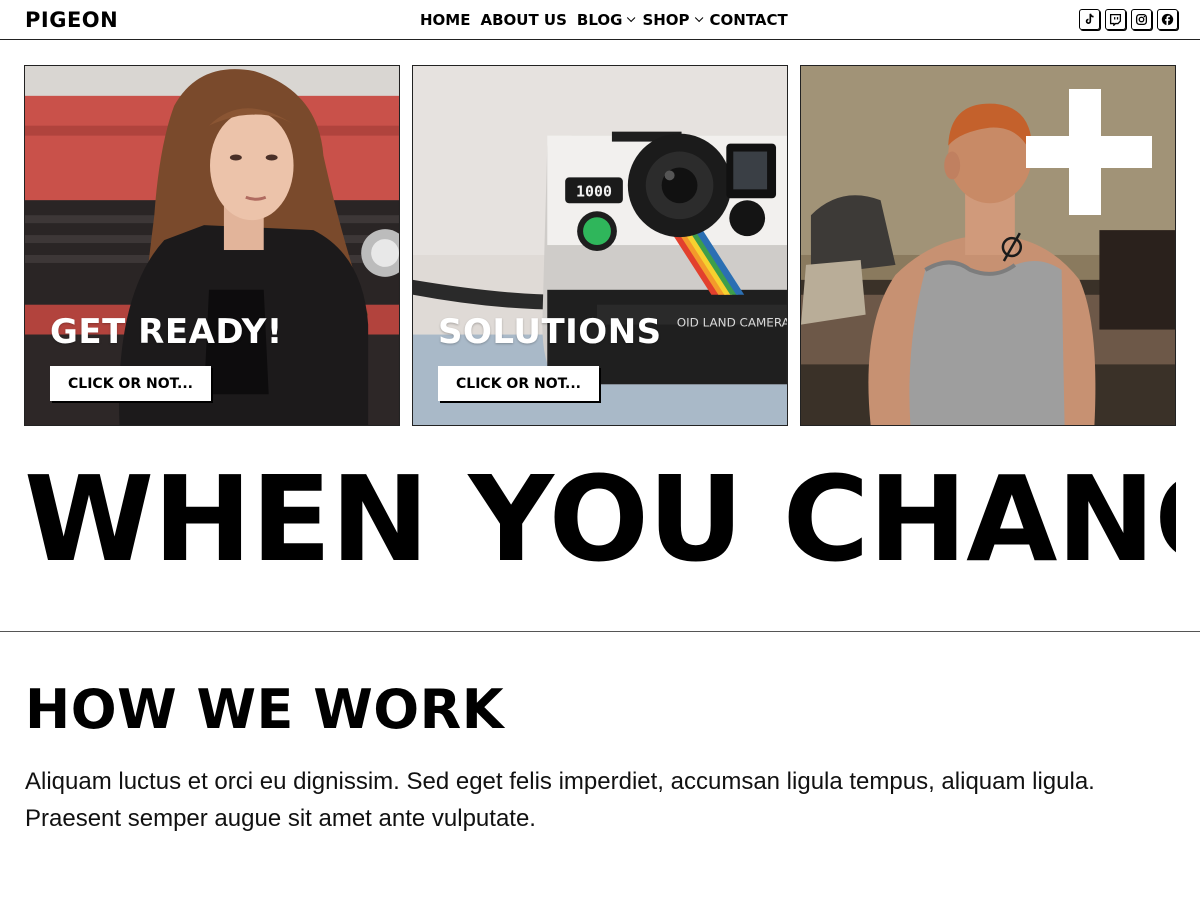 This screenshot has width=1200, height=900. I want to click on section-divider, so click(600, 631).